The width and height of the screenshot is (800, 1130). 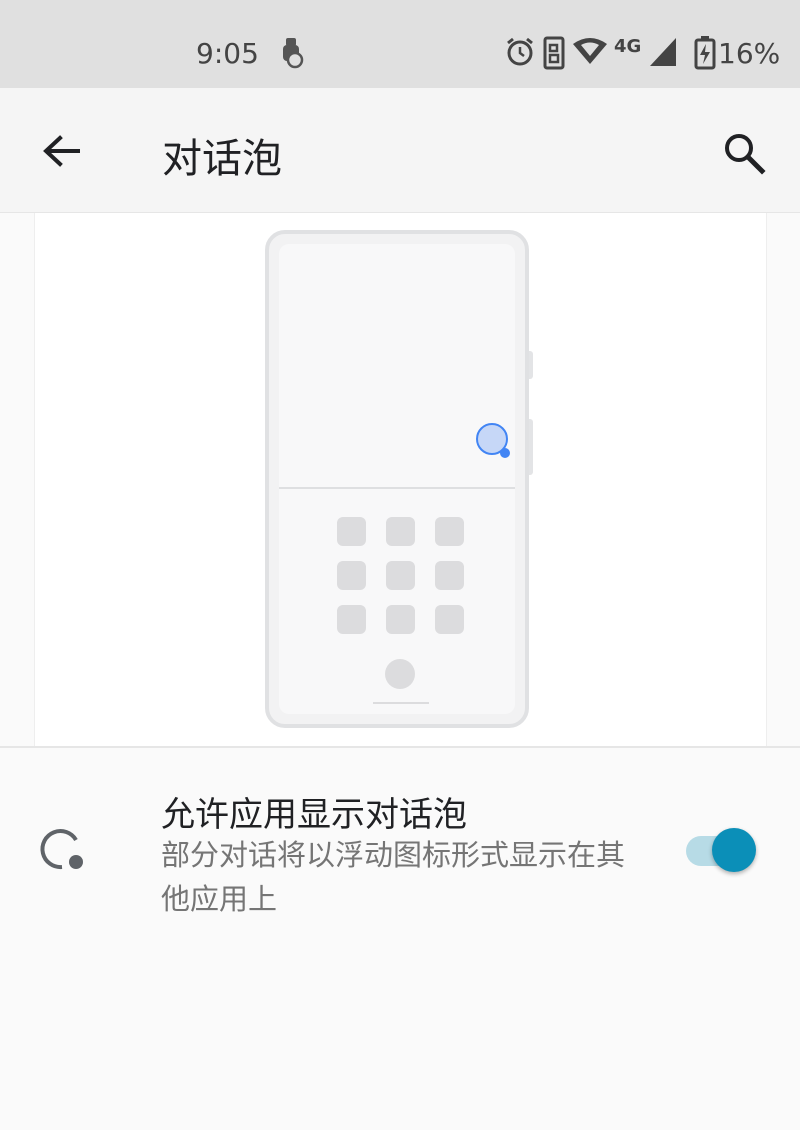 I want to click on bubble-icon, so click(x=61, y=849).